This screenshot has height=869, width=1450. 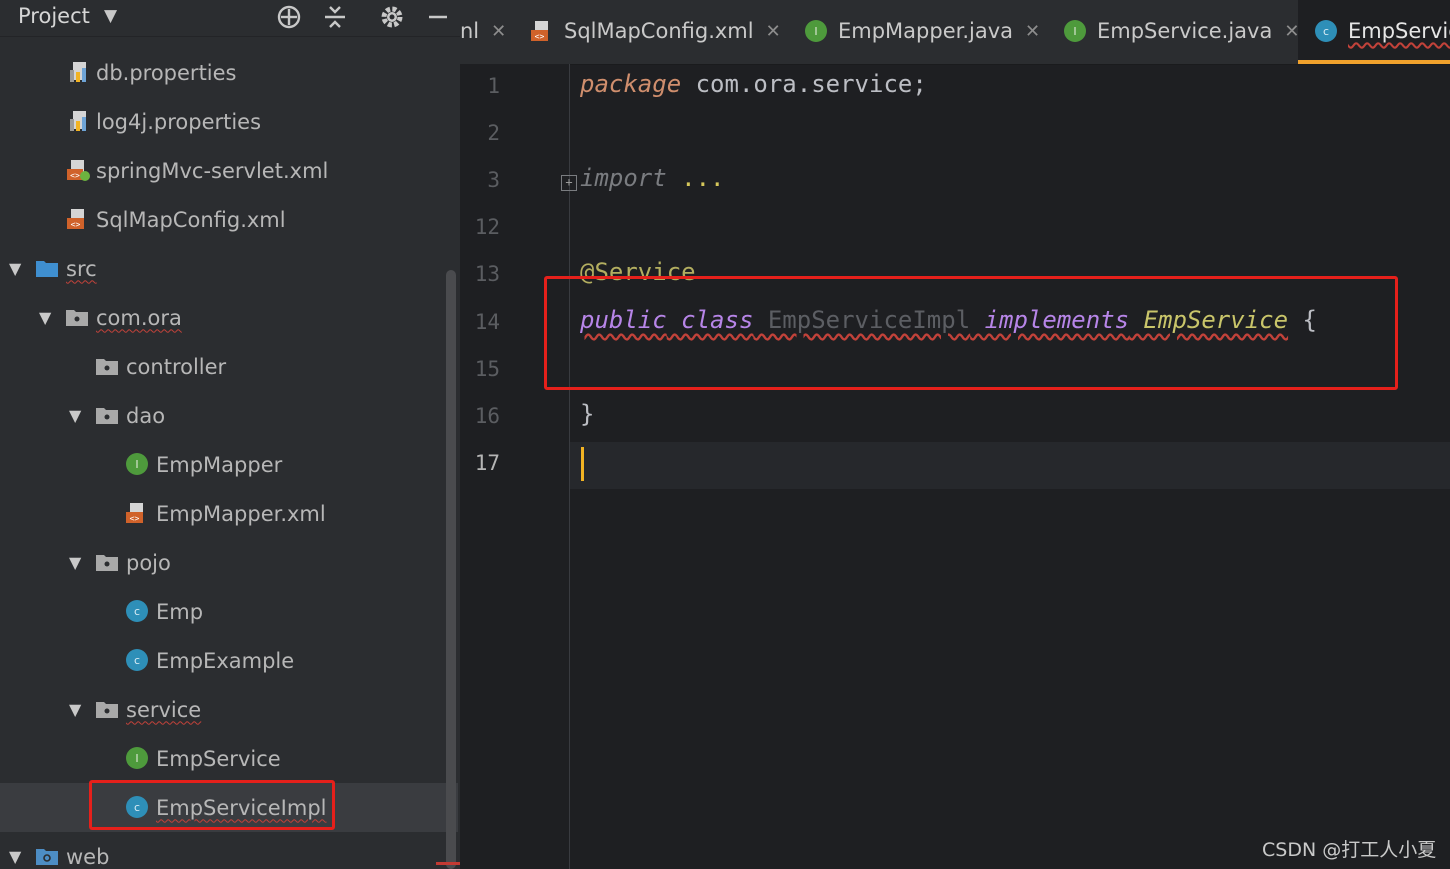 I want to click on tree-item-label: pojo, so click(x=148, y=562).